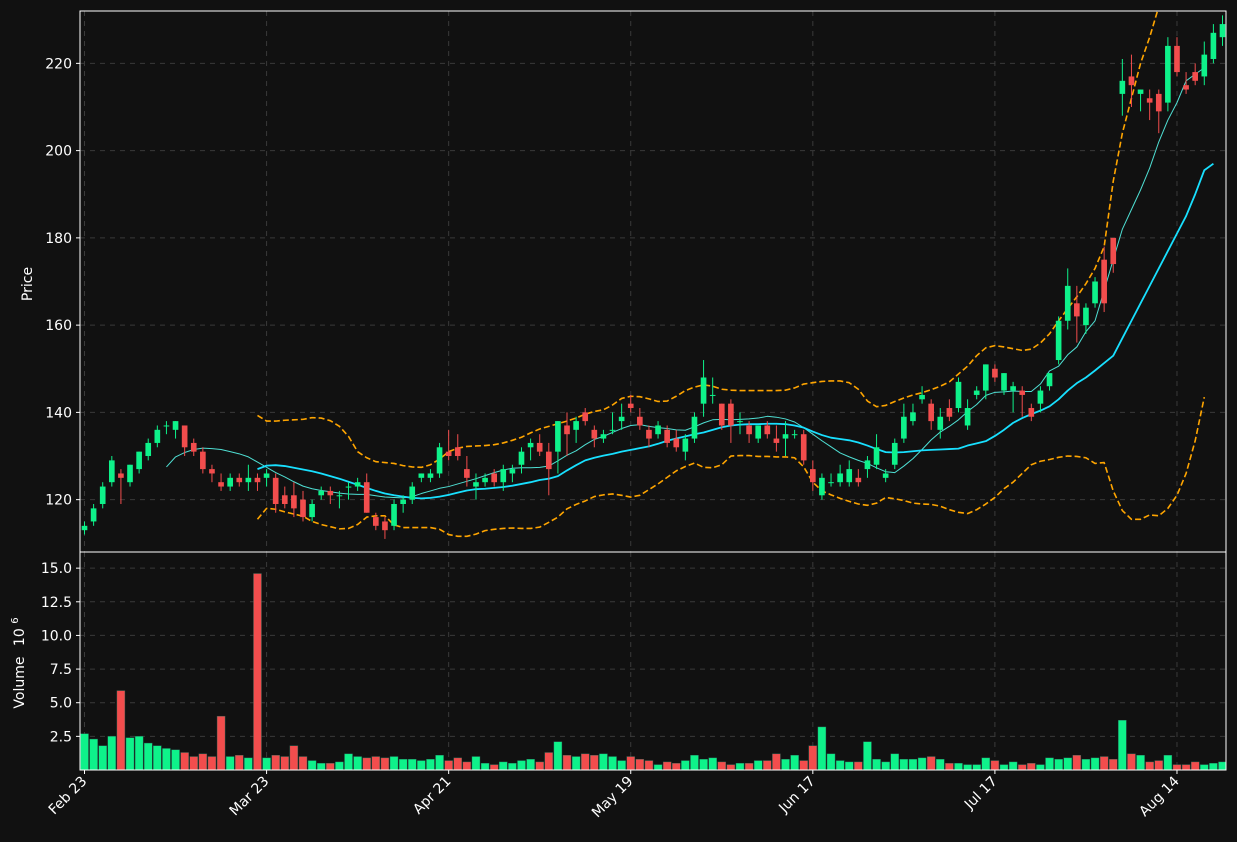 The height and width of the screenshot is (842, 1237). What do you see at coordinates (19, 662) in the screenshot?
I see `volume-axis-label: Volume 10 6` at bounding box center [19, 662].